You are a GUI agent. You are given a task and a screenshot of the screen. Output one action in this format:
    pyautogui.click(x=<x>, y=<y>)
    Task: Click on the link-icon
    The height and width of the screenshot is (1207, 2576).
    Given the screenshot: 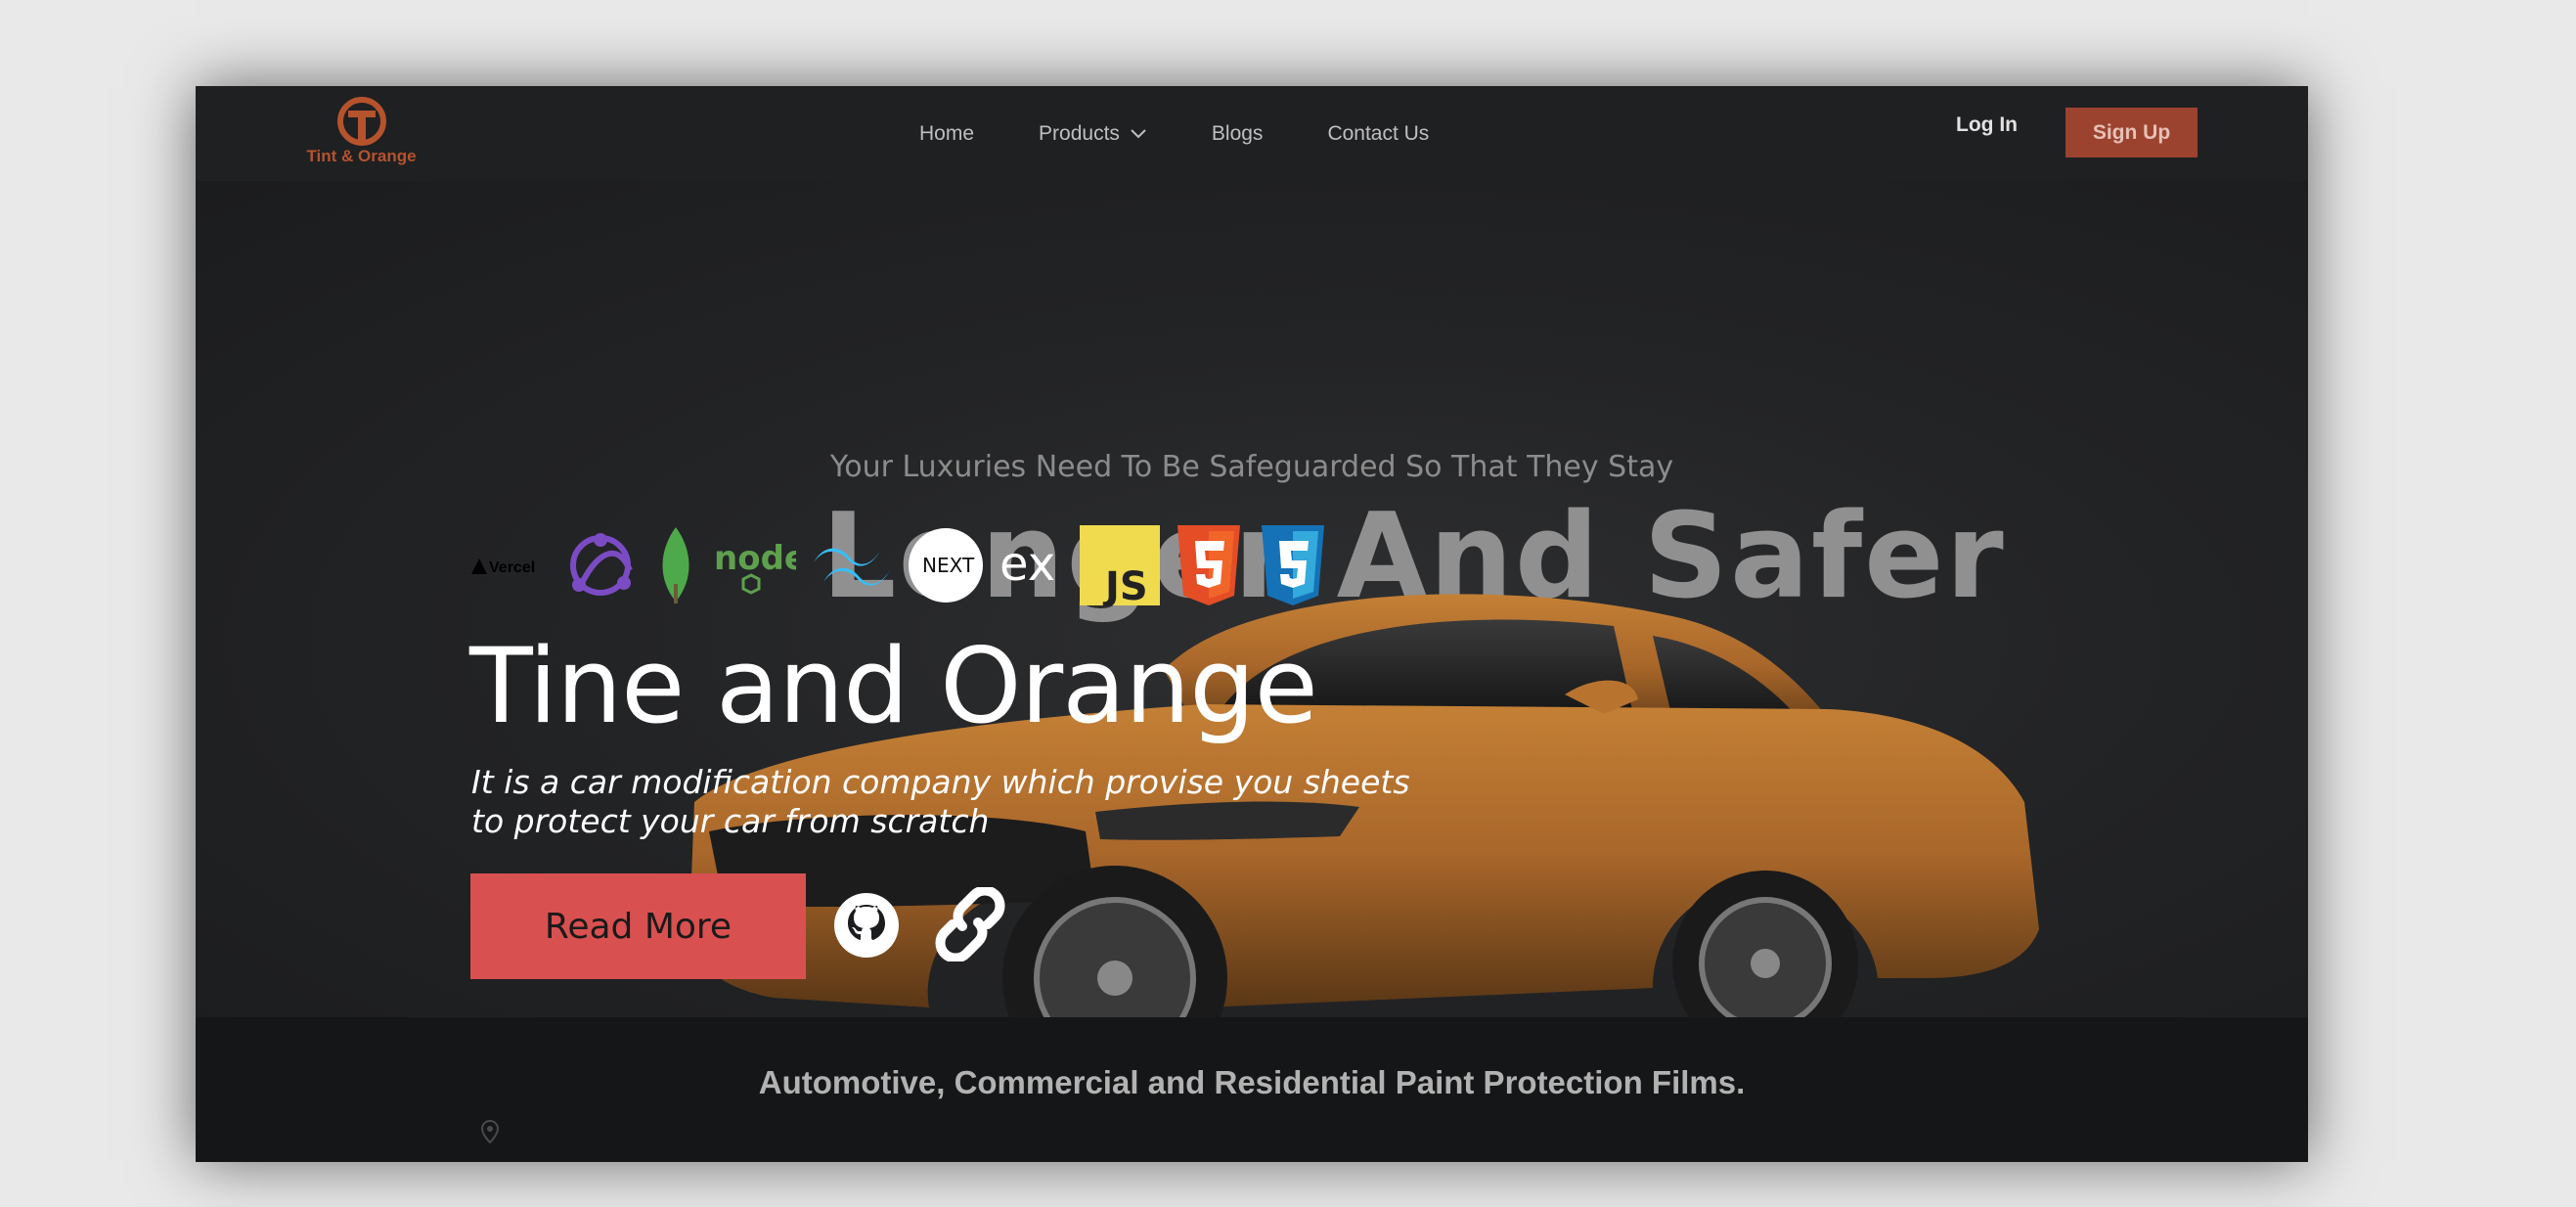 What is the action you would take?
    pyautogui.click(x=970, y=924)
    